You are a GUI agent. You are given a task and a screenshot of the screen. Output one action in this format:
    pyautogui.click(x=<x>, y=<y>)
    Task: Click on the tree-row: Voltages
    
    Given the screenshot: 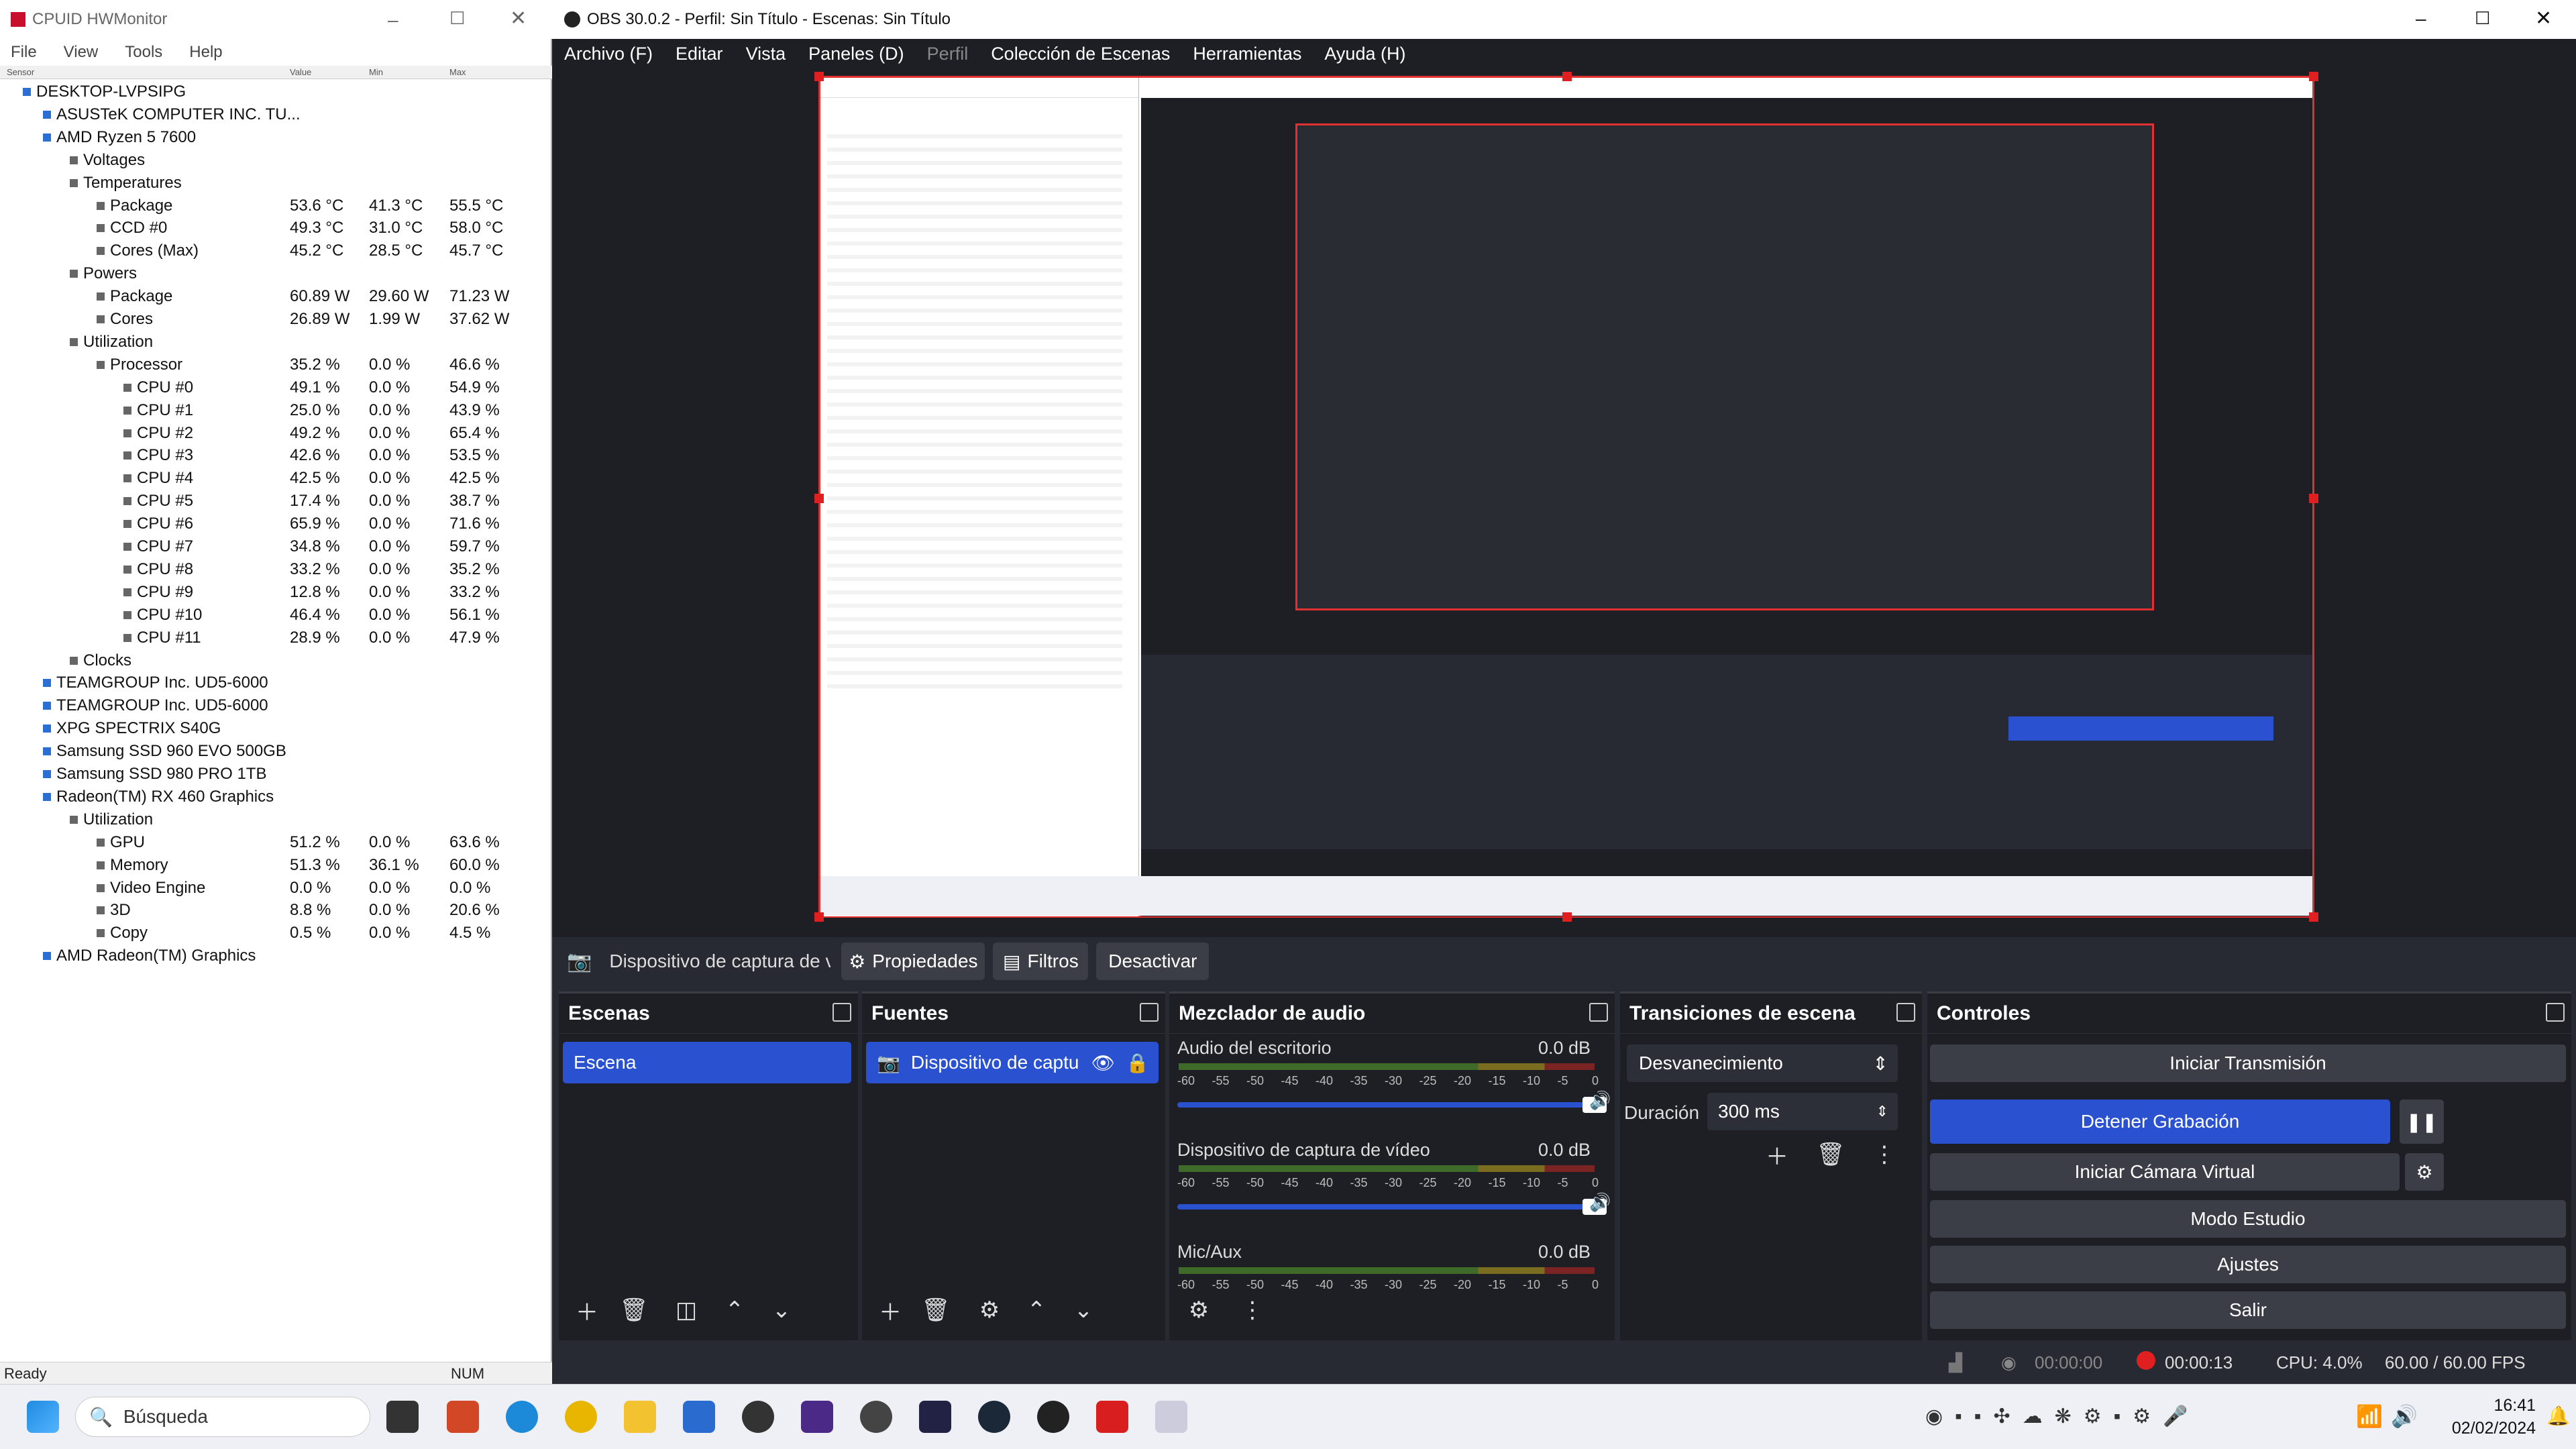 What is the action you would take?
    pyautogui.click(x=276, y=160)
    